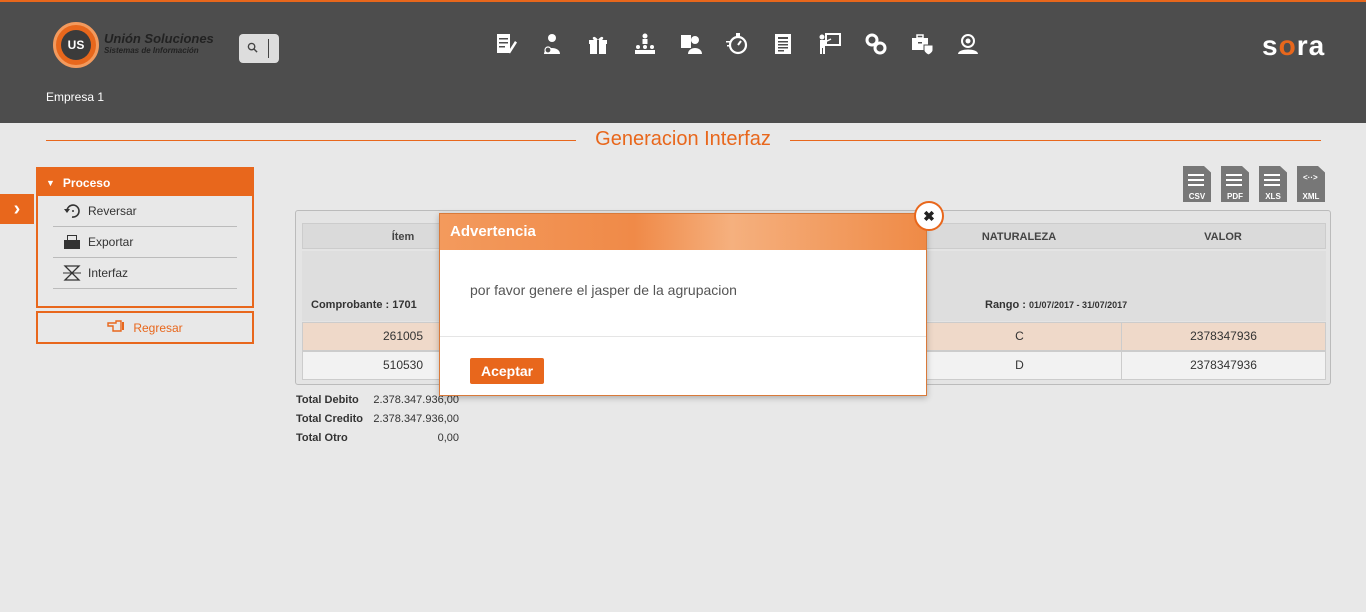 The width and height of the screenshot is (1366, 612). What do you see at coordinates (377, 399) in the screenshot?
I see `total-debito-row: Total Debito 2.378.347.936,00` at bounding box center [377, 399].